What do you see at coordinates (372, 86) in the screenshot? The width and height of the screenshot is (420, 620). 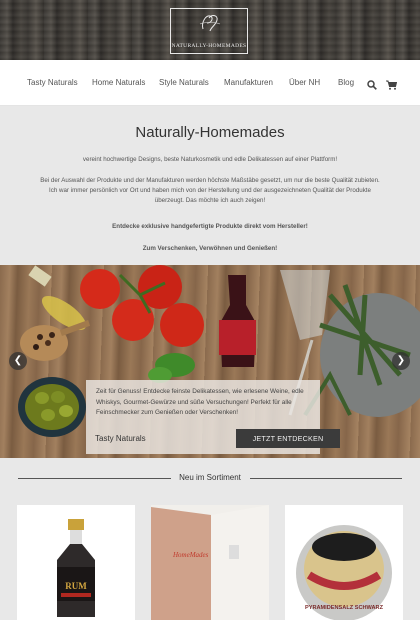 I see `search-icon` at bounding box center [372, 86].